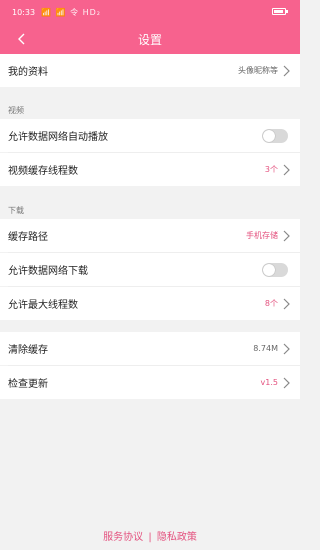 The height and width of the screenshot is (550, 320). What do you see at coordinates (150, 303) in the screenshot?
I see `row-max-threads: 允许最大线程数 8个` at bounding box center [150, 303].